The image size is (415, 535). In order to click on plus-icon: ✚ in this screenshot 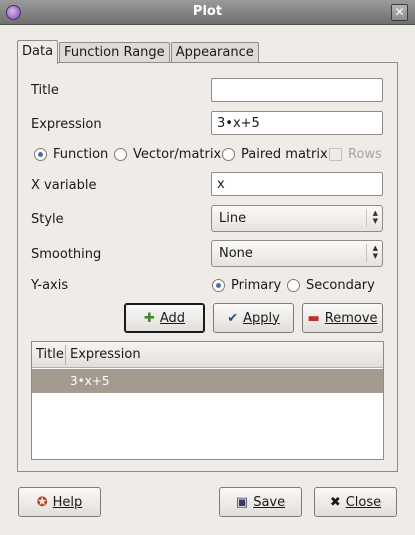, I will do `click(149, 318)`.